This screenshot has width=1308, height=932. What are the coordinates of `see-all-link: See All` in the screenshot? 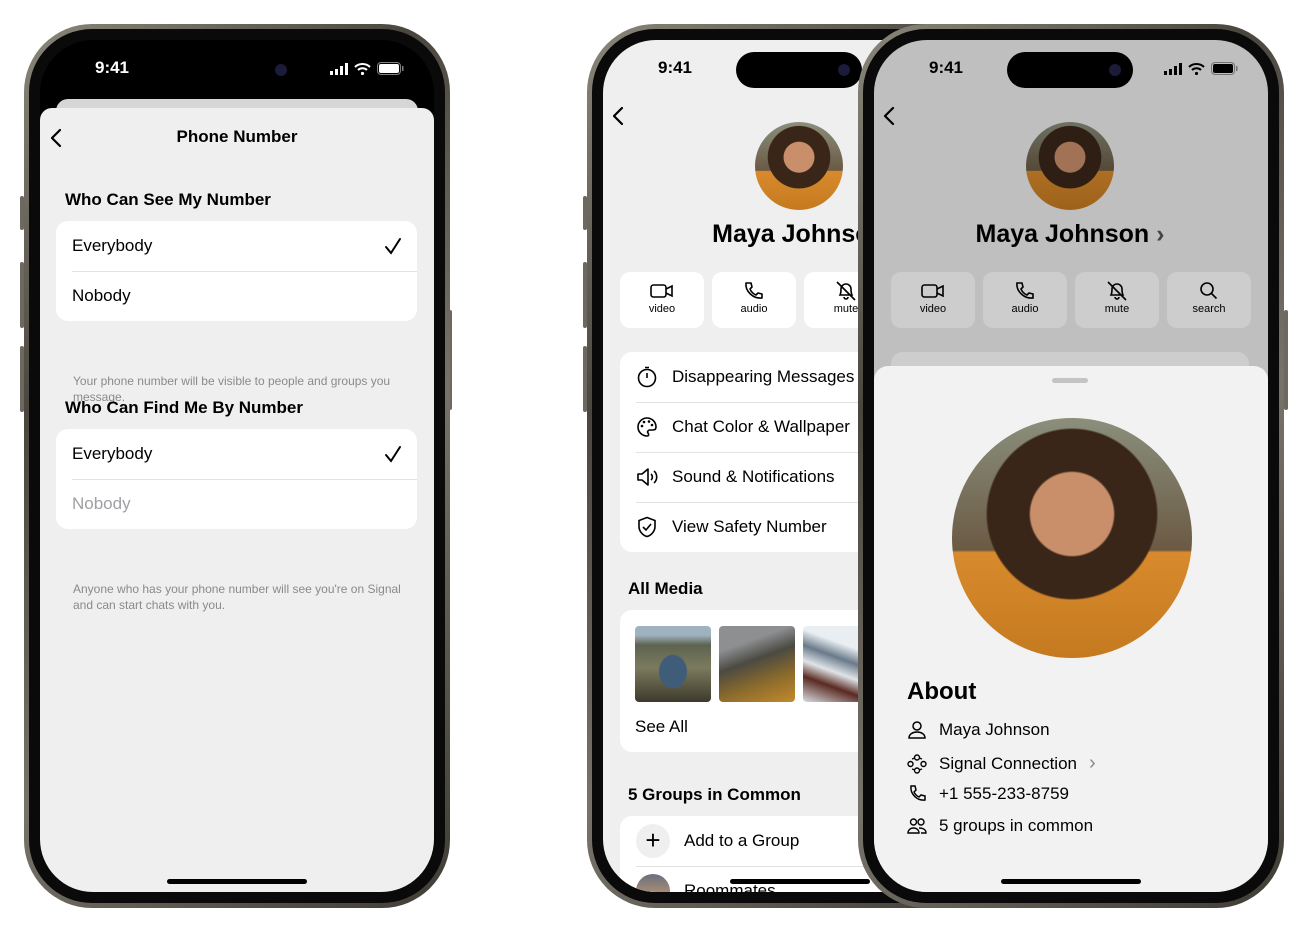 It's located at (661, 727).